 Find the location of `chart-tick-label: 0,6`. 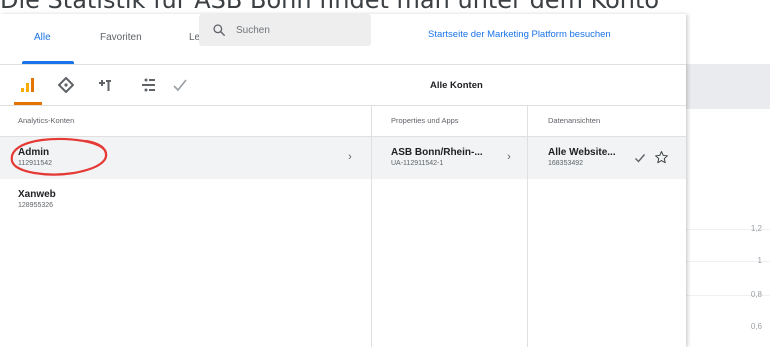

chart-tick-label: 0,6 is located at coordinates (756, 326).